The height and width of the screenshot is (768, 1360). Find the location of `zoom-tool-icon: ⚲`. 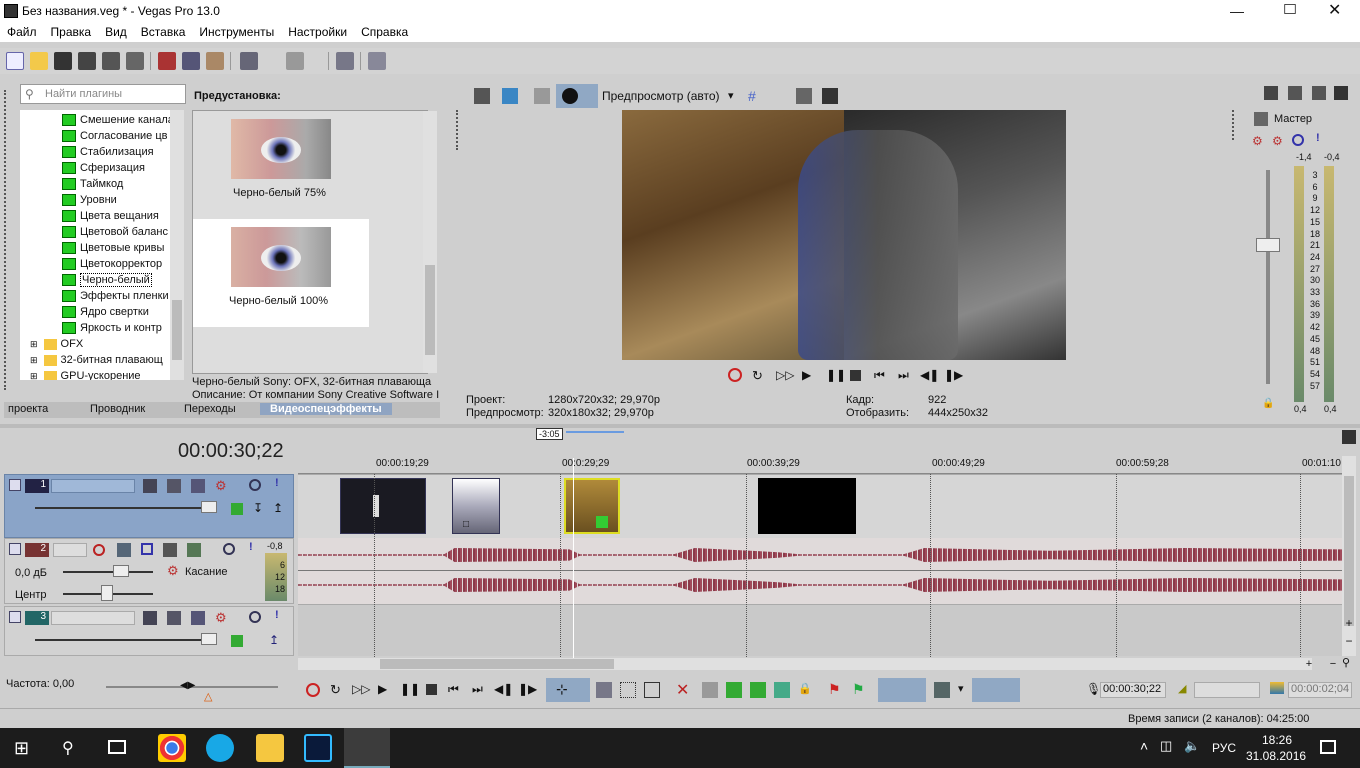

zoom-tool-icon: ⚲ is located at coordinates (1346, 662).